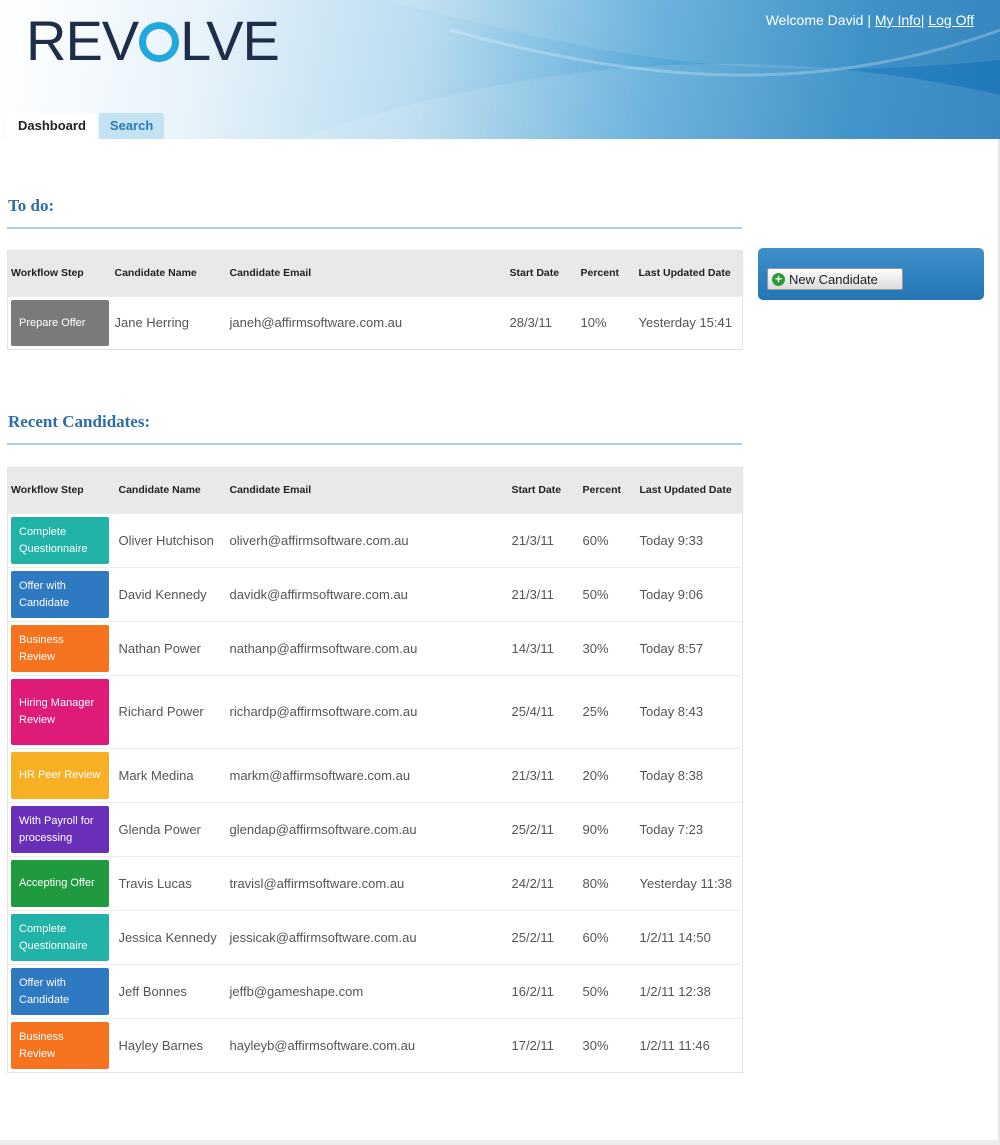 This screenshot has height=1145, width=1000. What do you see at coordinates (608, 648) in the screenshot?
I see `percent: 30%` at bounding box center [608, 648].